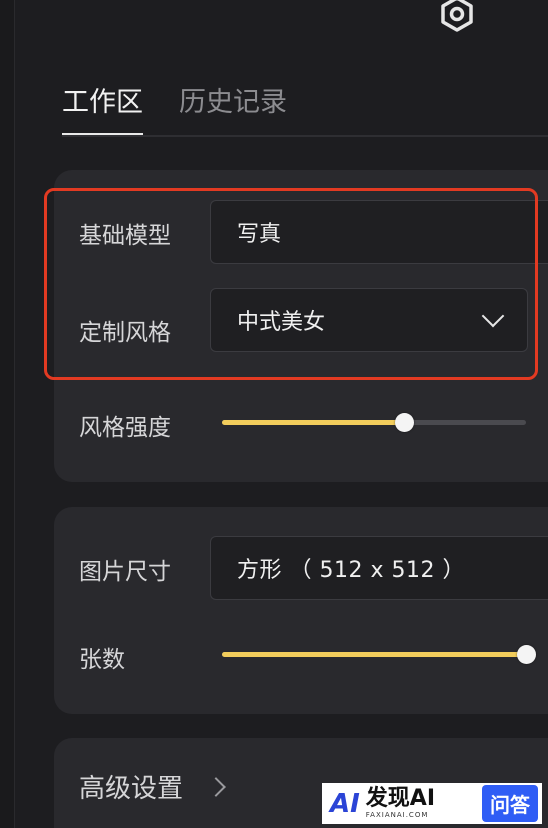  I want to click on image-size-value: 方形 （ 512 x 512 ）, so click(351, 570).